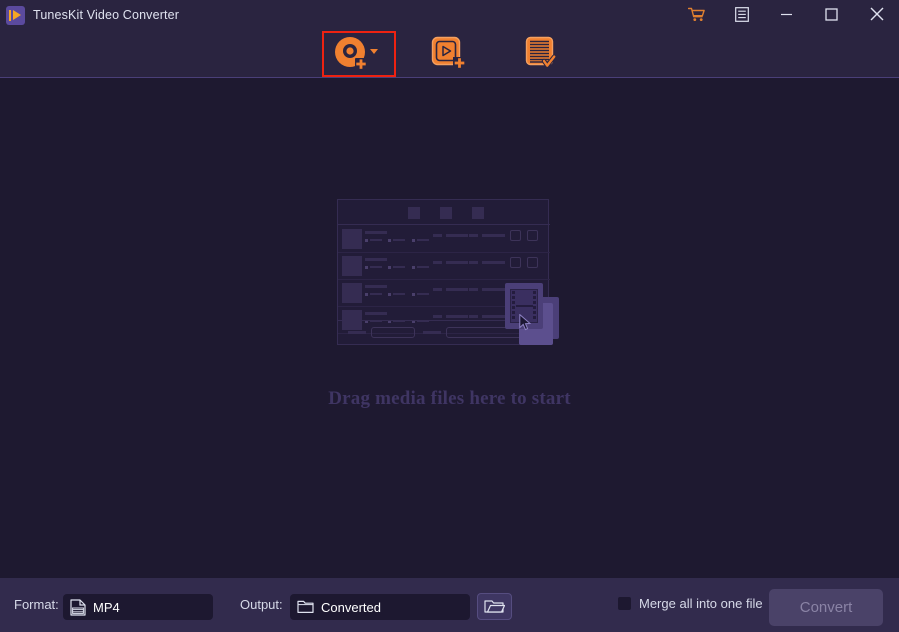  What do you see at coordinates (261, 604) in the screenshot?
I see `output-label: Output:` at bounding box center [261, 604].